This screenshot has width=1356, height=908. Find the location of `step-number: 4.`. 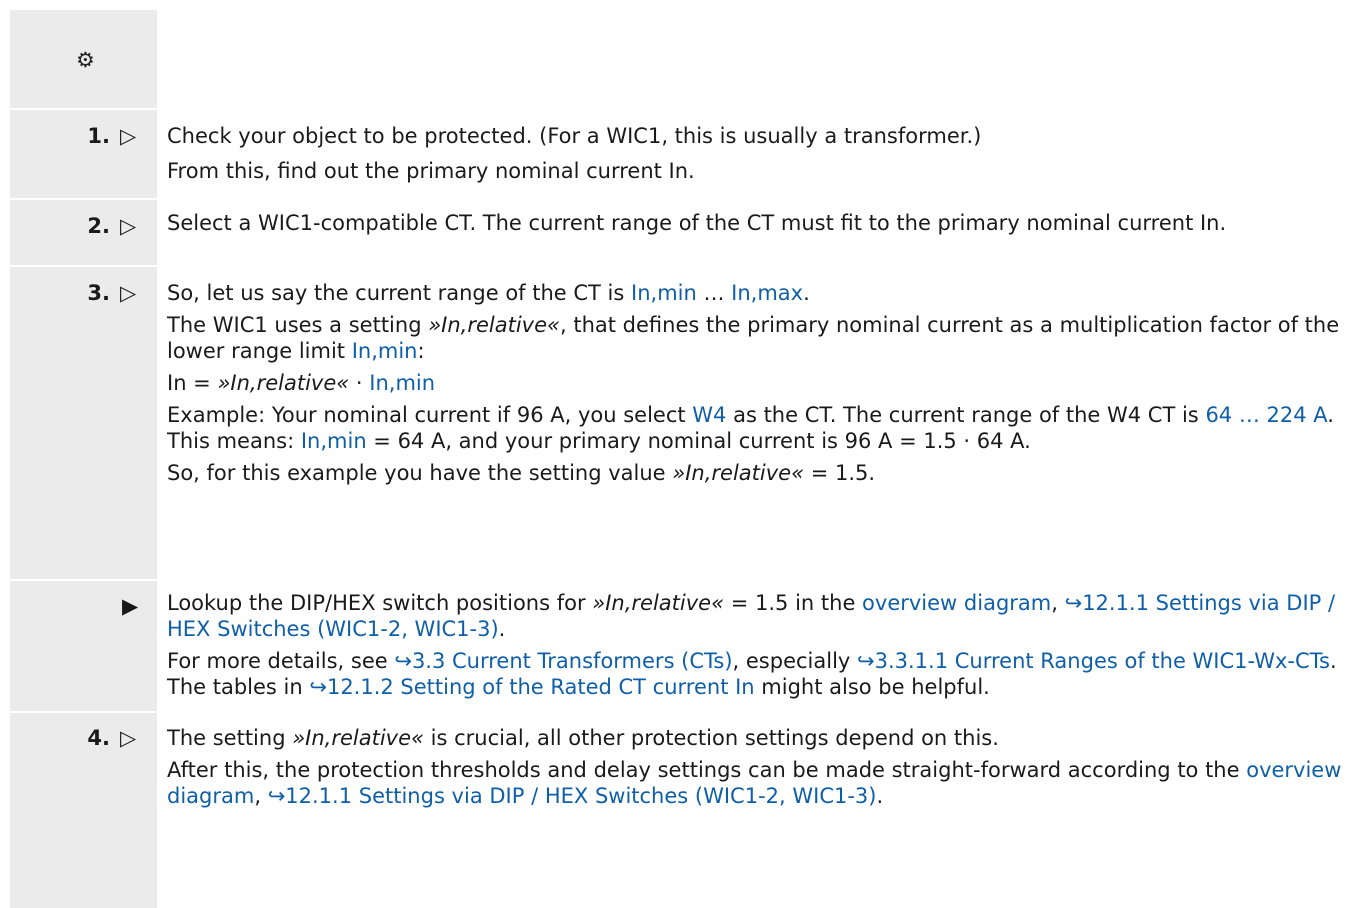

step-number: 4. is located at coordinates (98, 738).